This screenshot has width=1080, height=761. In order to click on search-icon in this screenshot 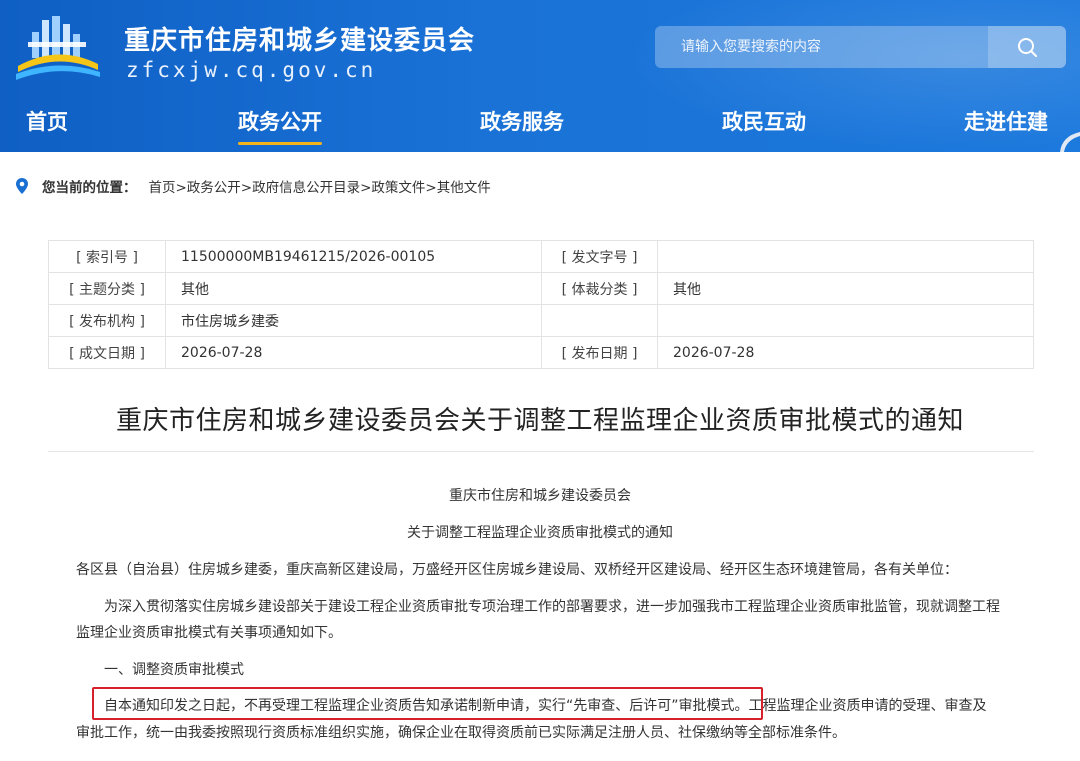, I will do `click(1027, 47)`.